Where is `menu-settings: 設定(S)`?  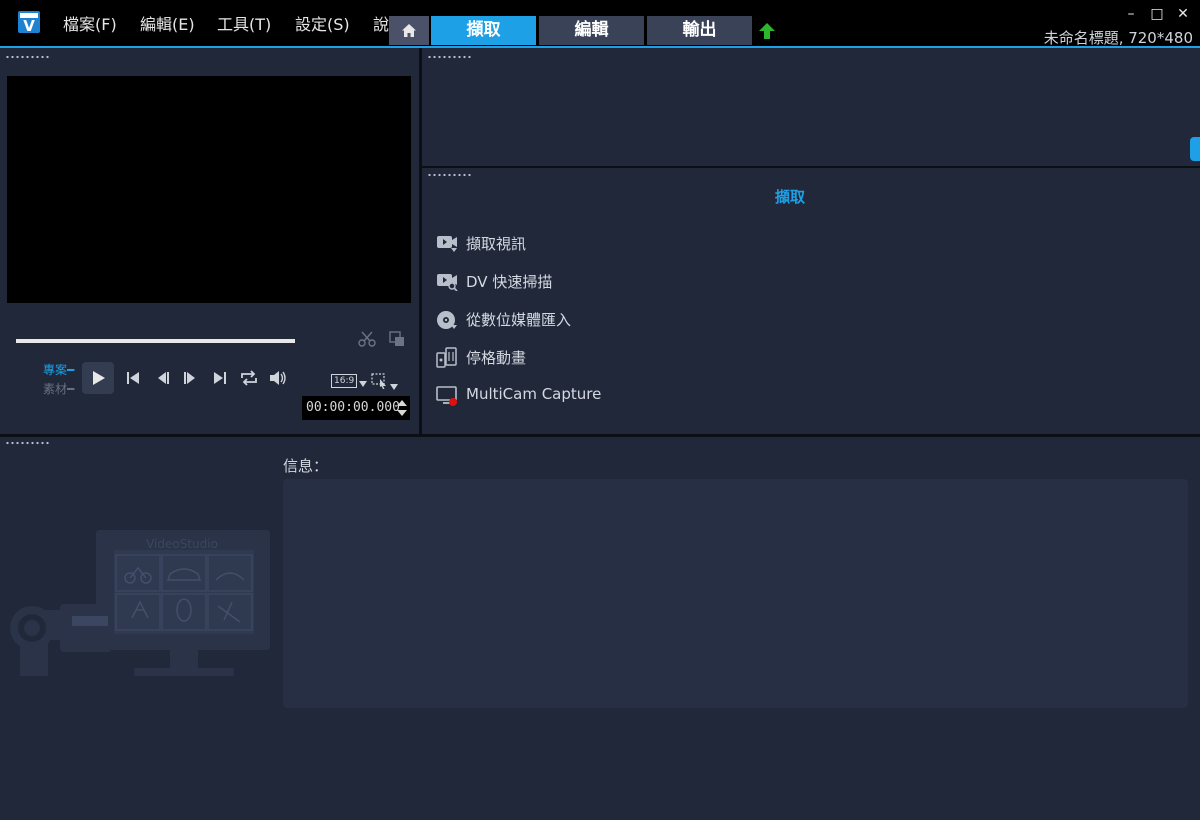
menu-settings: 設定(S) is located at coordinates (322, 23).